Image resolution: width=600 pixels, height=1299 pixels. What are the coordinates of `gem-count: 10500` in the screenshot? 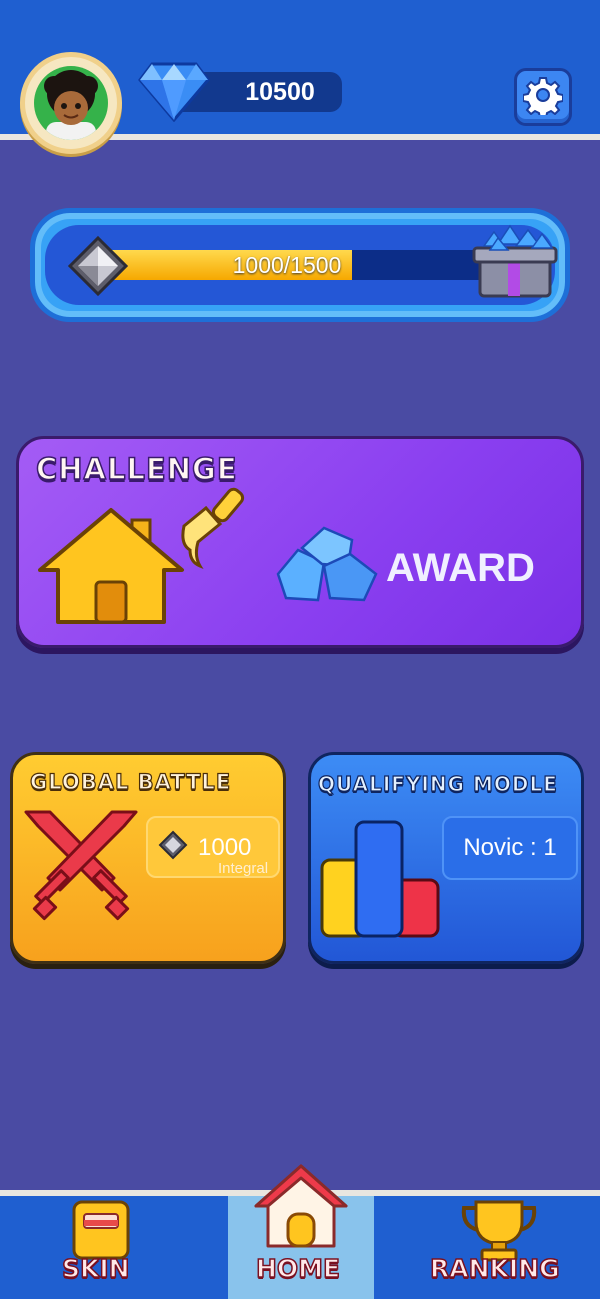 It's located at (280, 92).